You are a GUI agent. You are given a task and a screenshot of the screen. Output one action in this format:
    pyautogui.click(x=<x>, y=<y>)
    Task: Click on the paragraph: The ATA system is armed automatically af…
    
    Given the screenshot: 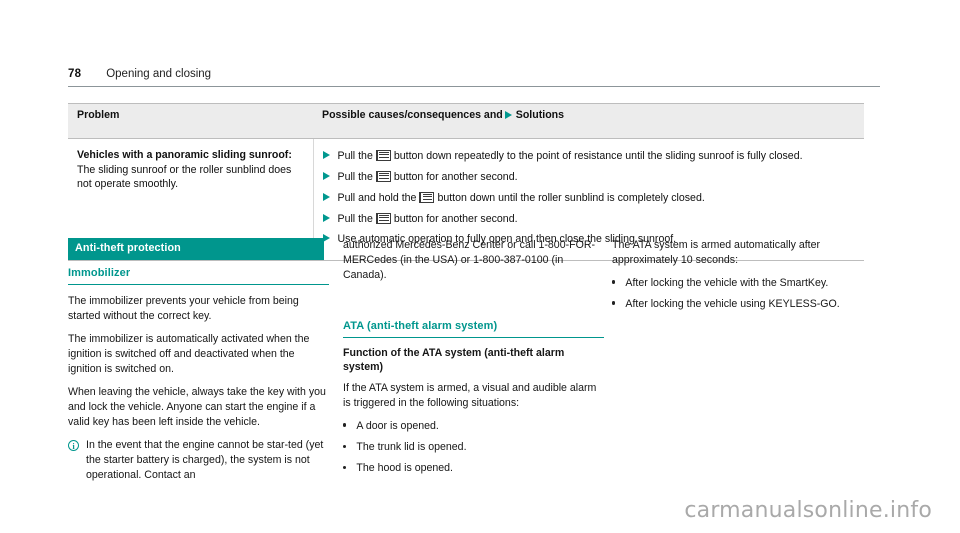 What is the action you would take?
    pyautogui.click(x=716, y=253)
    